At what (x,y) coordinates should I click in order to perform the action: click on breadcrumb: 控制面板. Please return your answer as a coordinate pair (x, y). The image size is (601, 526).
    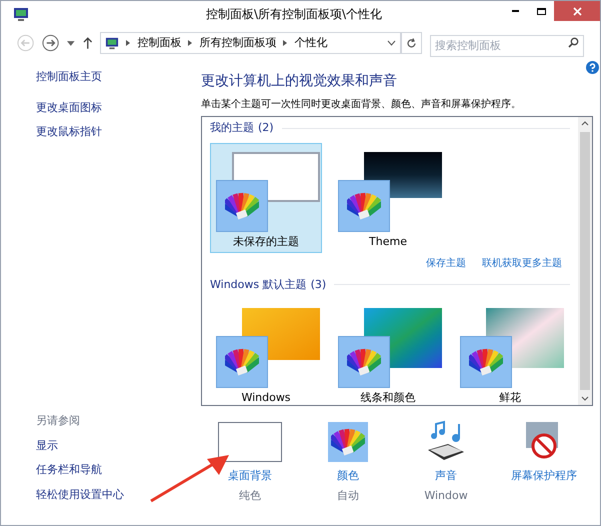
    Looking at the image, I should click on (159, 43).